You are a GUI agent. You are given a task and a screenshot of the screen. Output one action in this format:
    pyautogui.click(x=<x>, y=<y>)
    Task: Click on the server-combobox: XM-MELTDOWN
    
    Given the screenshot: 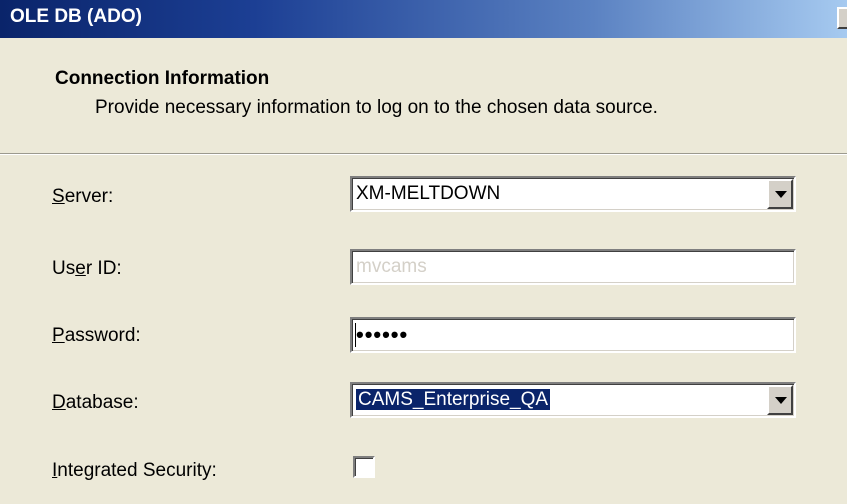 What is the action you would take?
    pyautogui.click(x=573, y=194)
    